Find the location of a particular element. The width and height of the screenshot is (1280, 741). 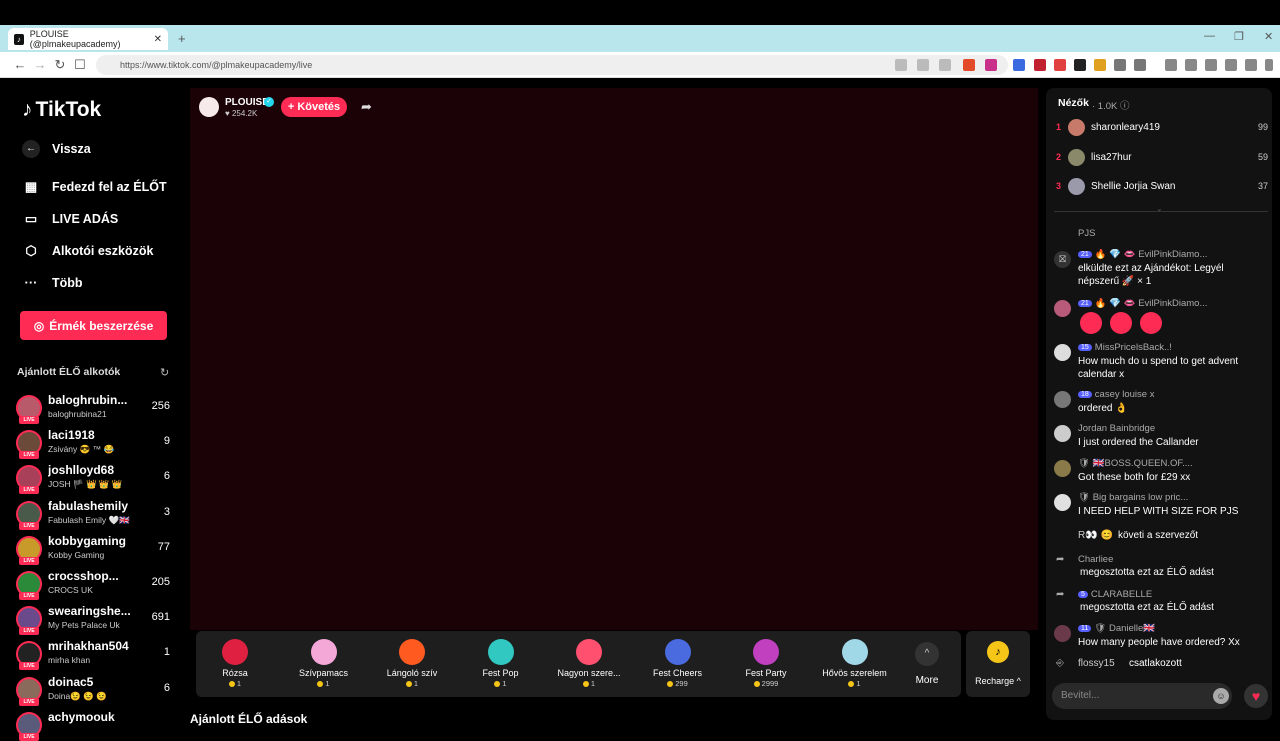

back-arrow-icon: ← is located at coordinates (20, 64).